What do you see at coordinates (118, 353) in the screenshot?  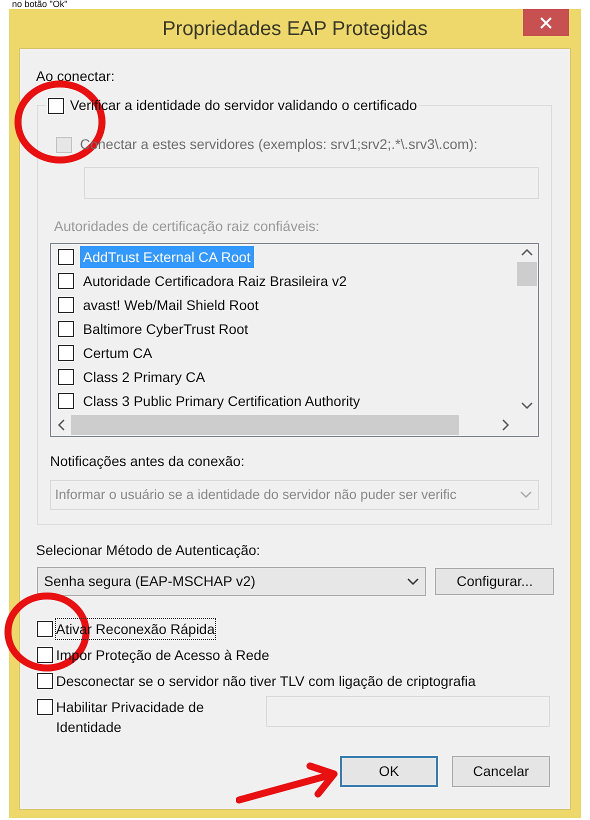 I see `list-item: Certum CA` at bounding box center [118, 353].